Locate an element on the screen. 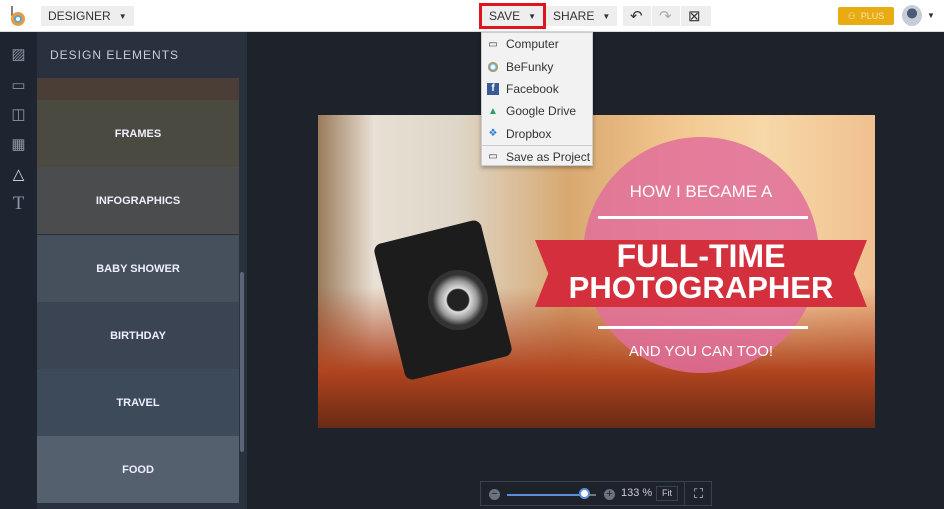 The height and width of the screenshot is (509, 944). zoom-slider-track is located at coordinates (546, 495).